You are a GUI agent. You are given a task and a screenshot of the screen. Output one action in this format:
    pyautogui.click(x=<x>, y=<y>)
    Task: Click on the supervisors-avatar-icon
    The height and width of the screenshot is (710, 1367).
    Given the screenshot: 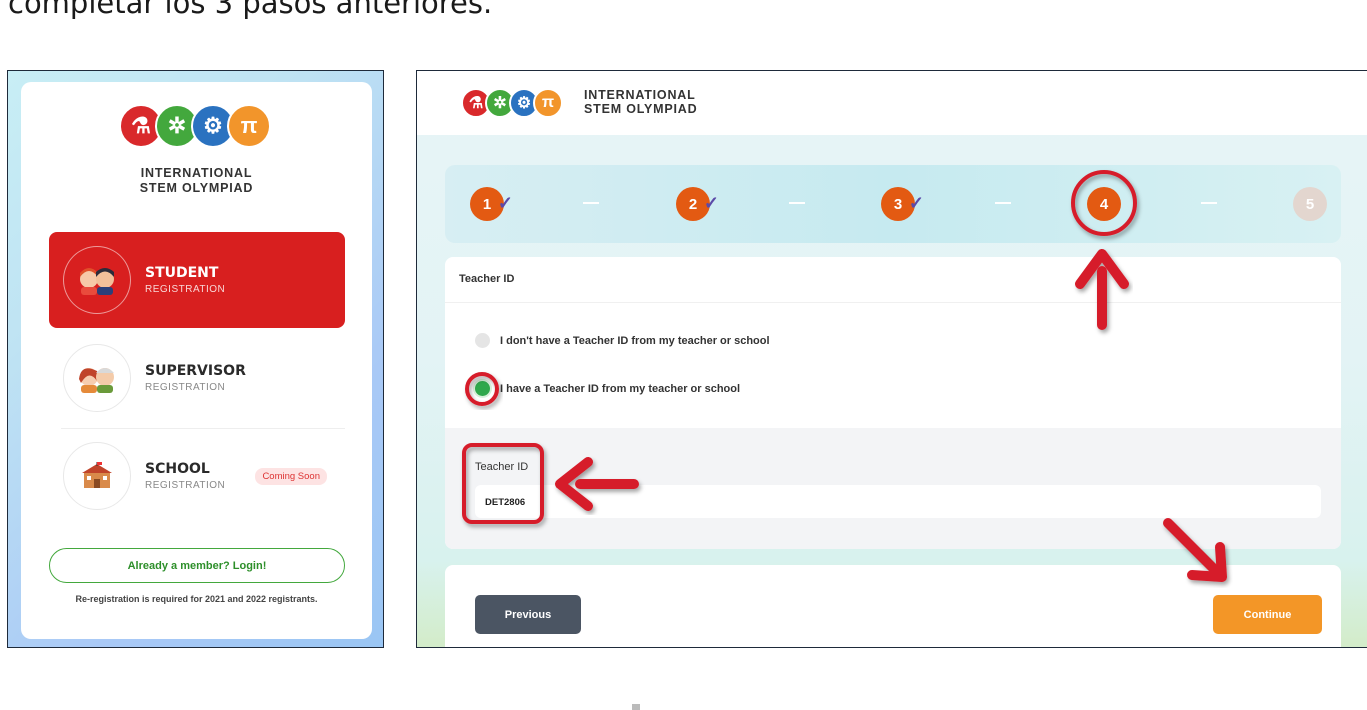 What is the action you would take?
    pyautogui.click(x=97, y=378)
    